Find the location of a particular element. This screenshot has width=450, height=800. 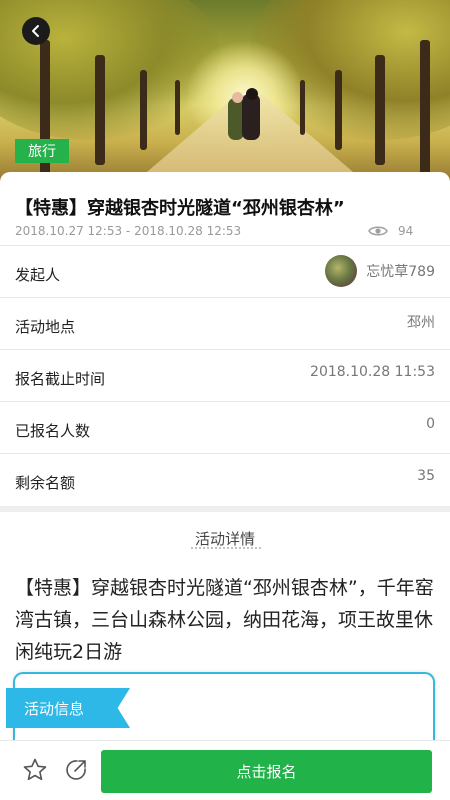

location-value: 邳州 is located at coordinates (421, 323).